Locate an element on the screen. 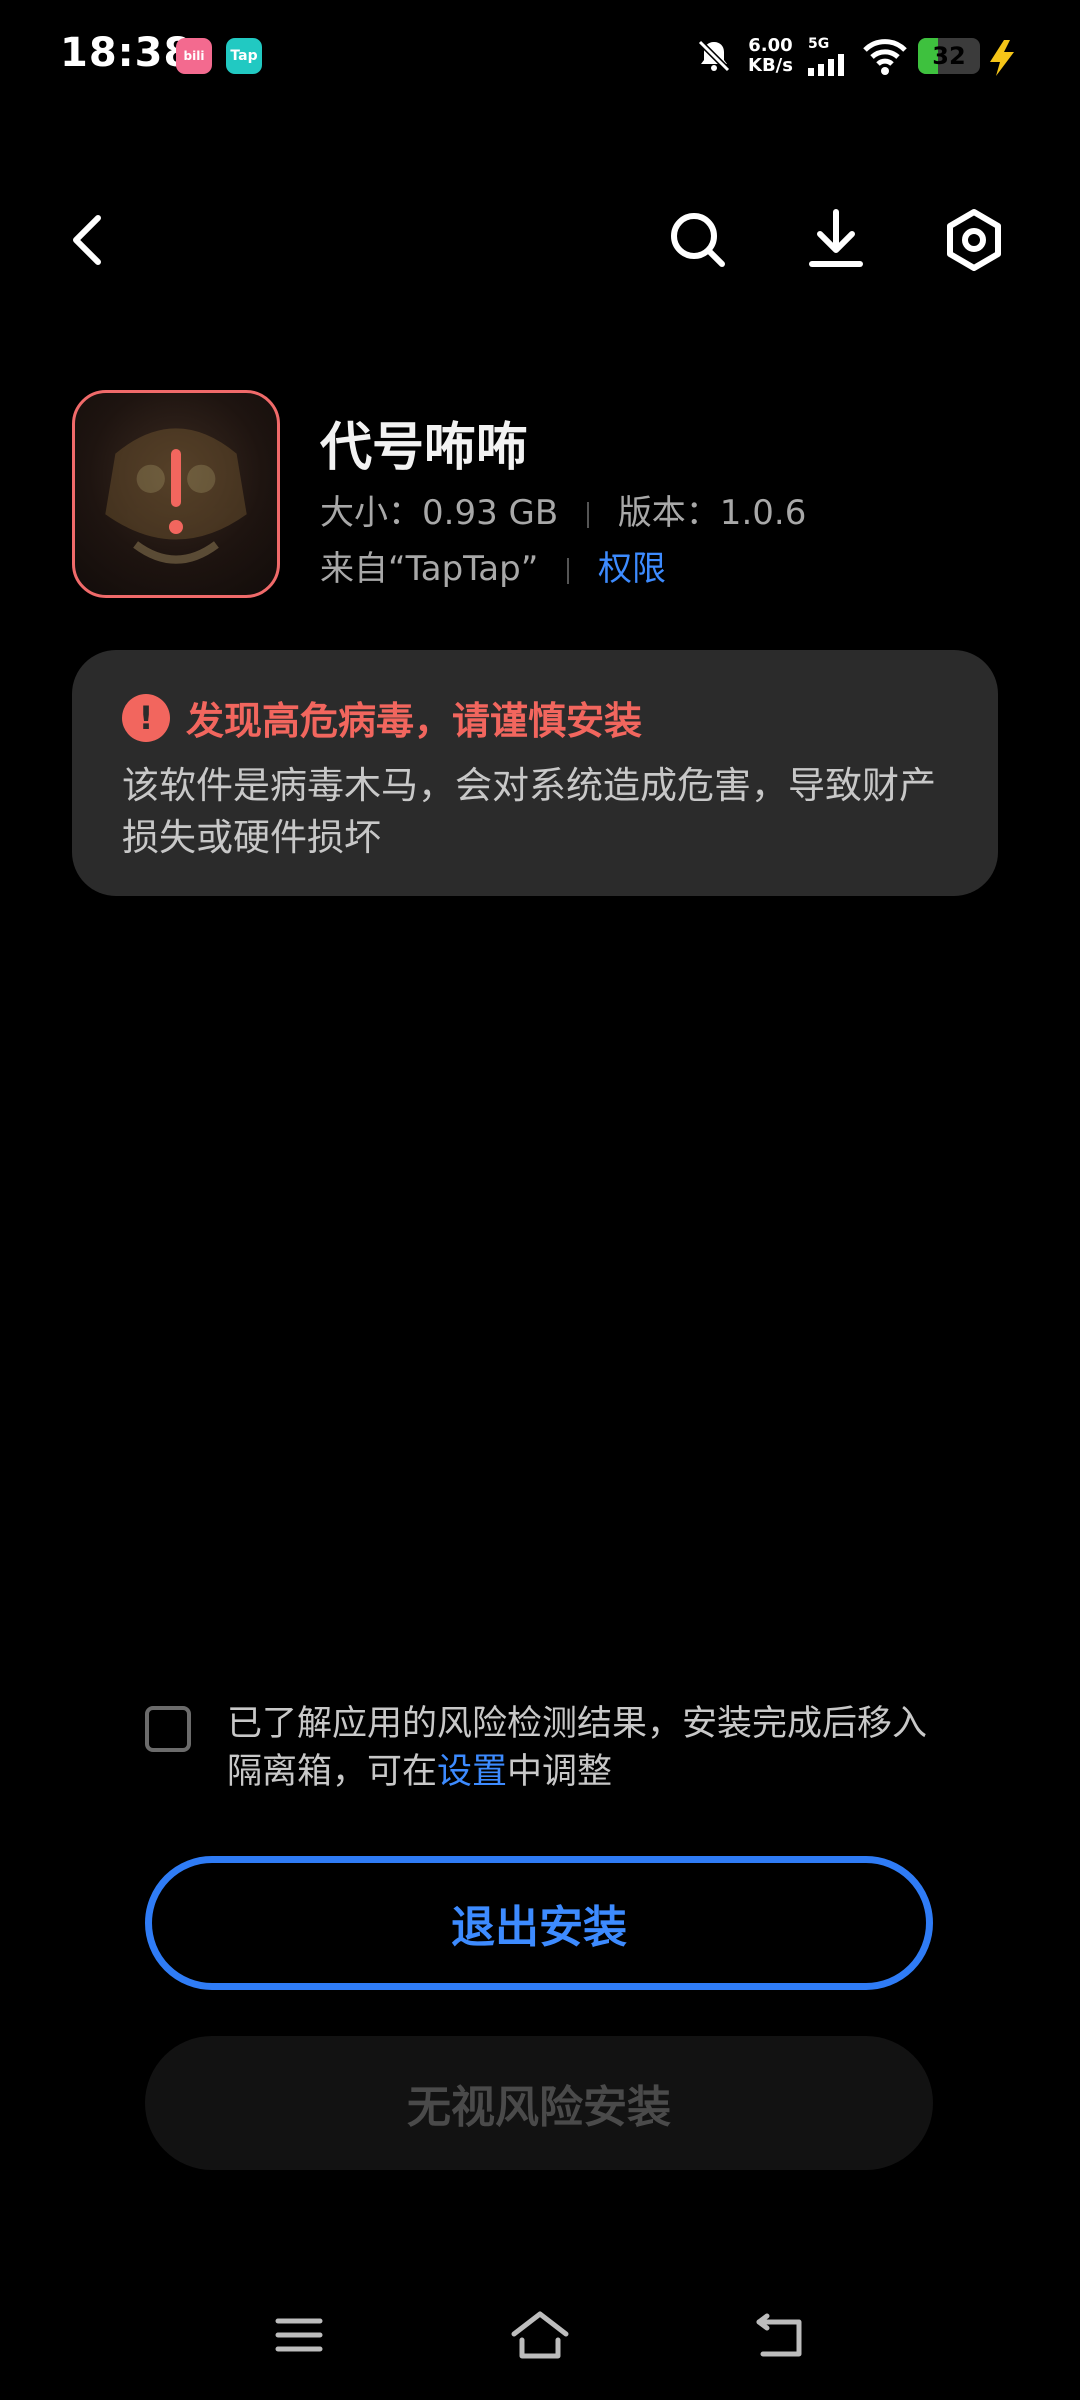 The width and height of the screenshot is (1080, 2400). app-meta-source: 来自“TapTap” 权限 is located at coordinates (493, 565).